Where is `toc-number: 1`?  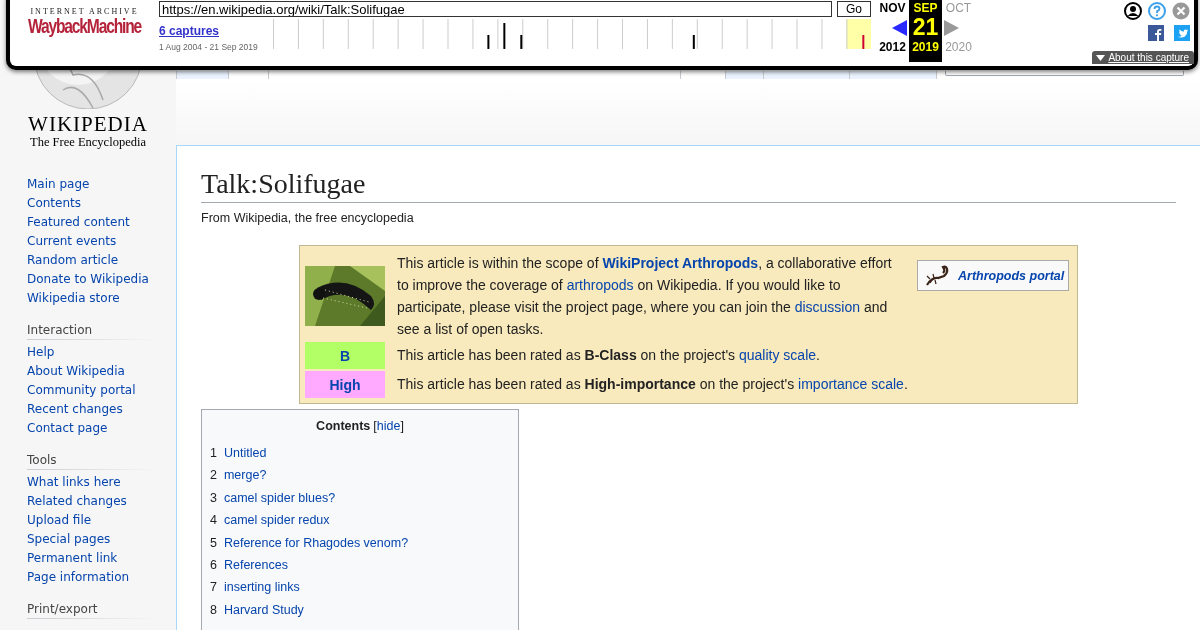
toc-number: 1 is located at coordinates (213, 454).